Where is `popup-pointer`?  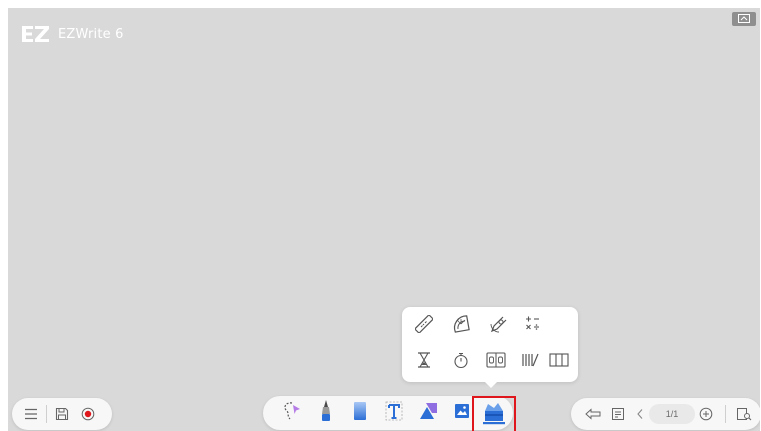 popup-pointer is located at coordinates (491, 384).